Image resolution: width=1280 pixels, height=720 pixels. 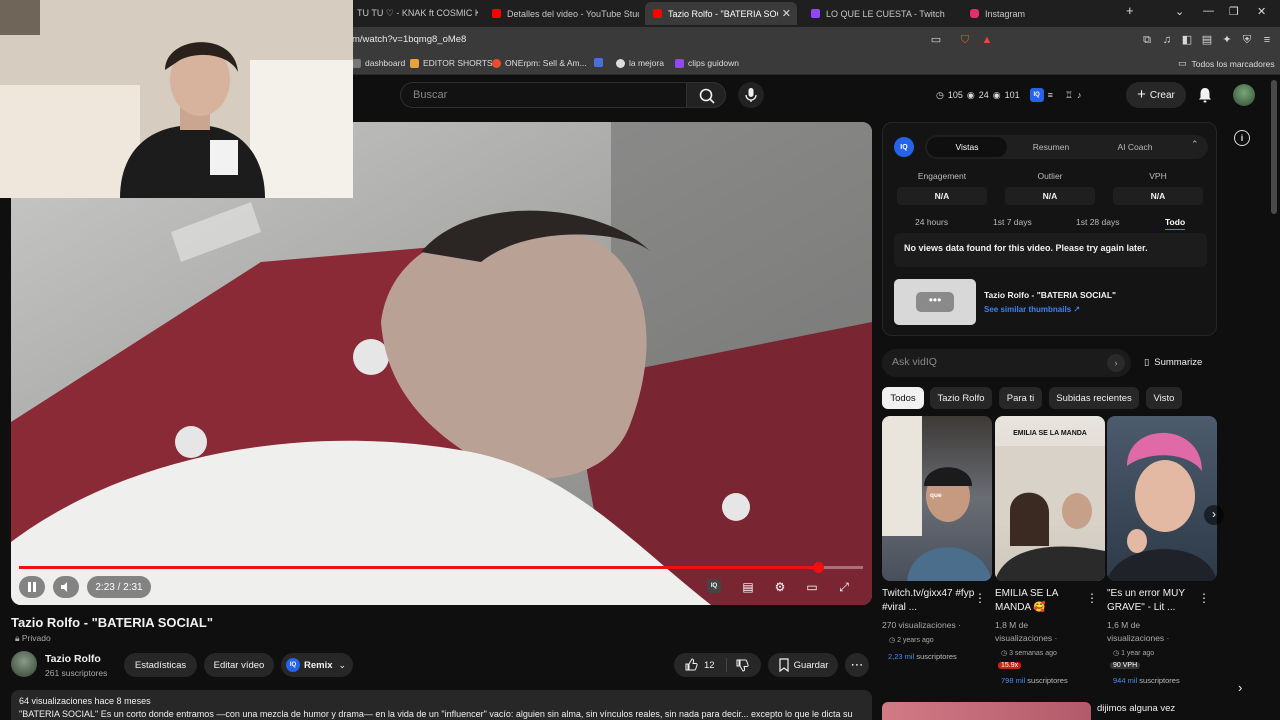 I want to click on summarize-button: ▯ Summarize, so click(x=1173, y=362).